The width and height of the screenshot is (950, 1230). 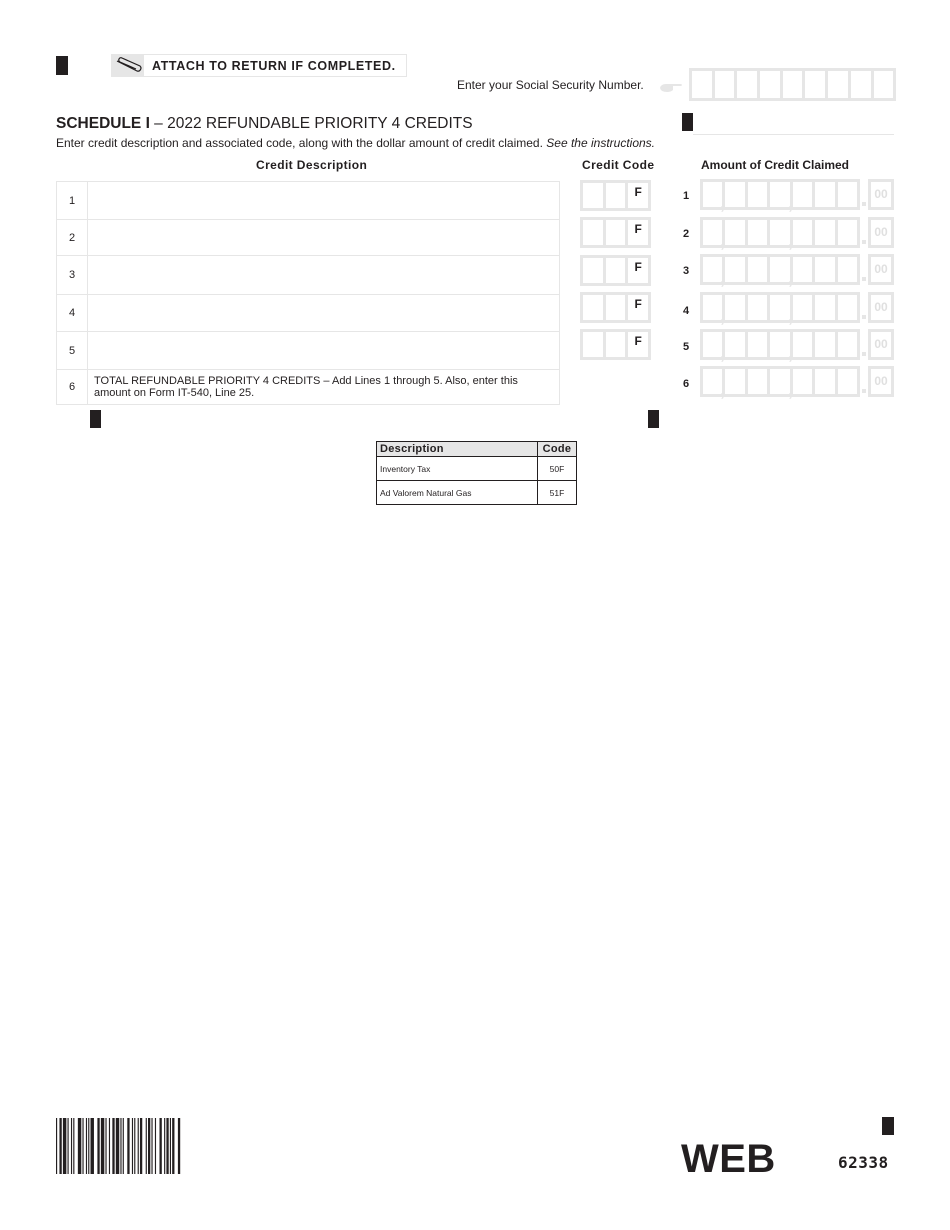 I want to click on schedule-title-bold: SCHEDULE I, so click(x=103, y=123).